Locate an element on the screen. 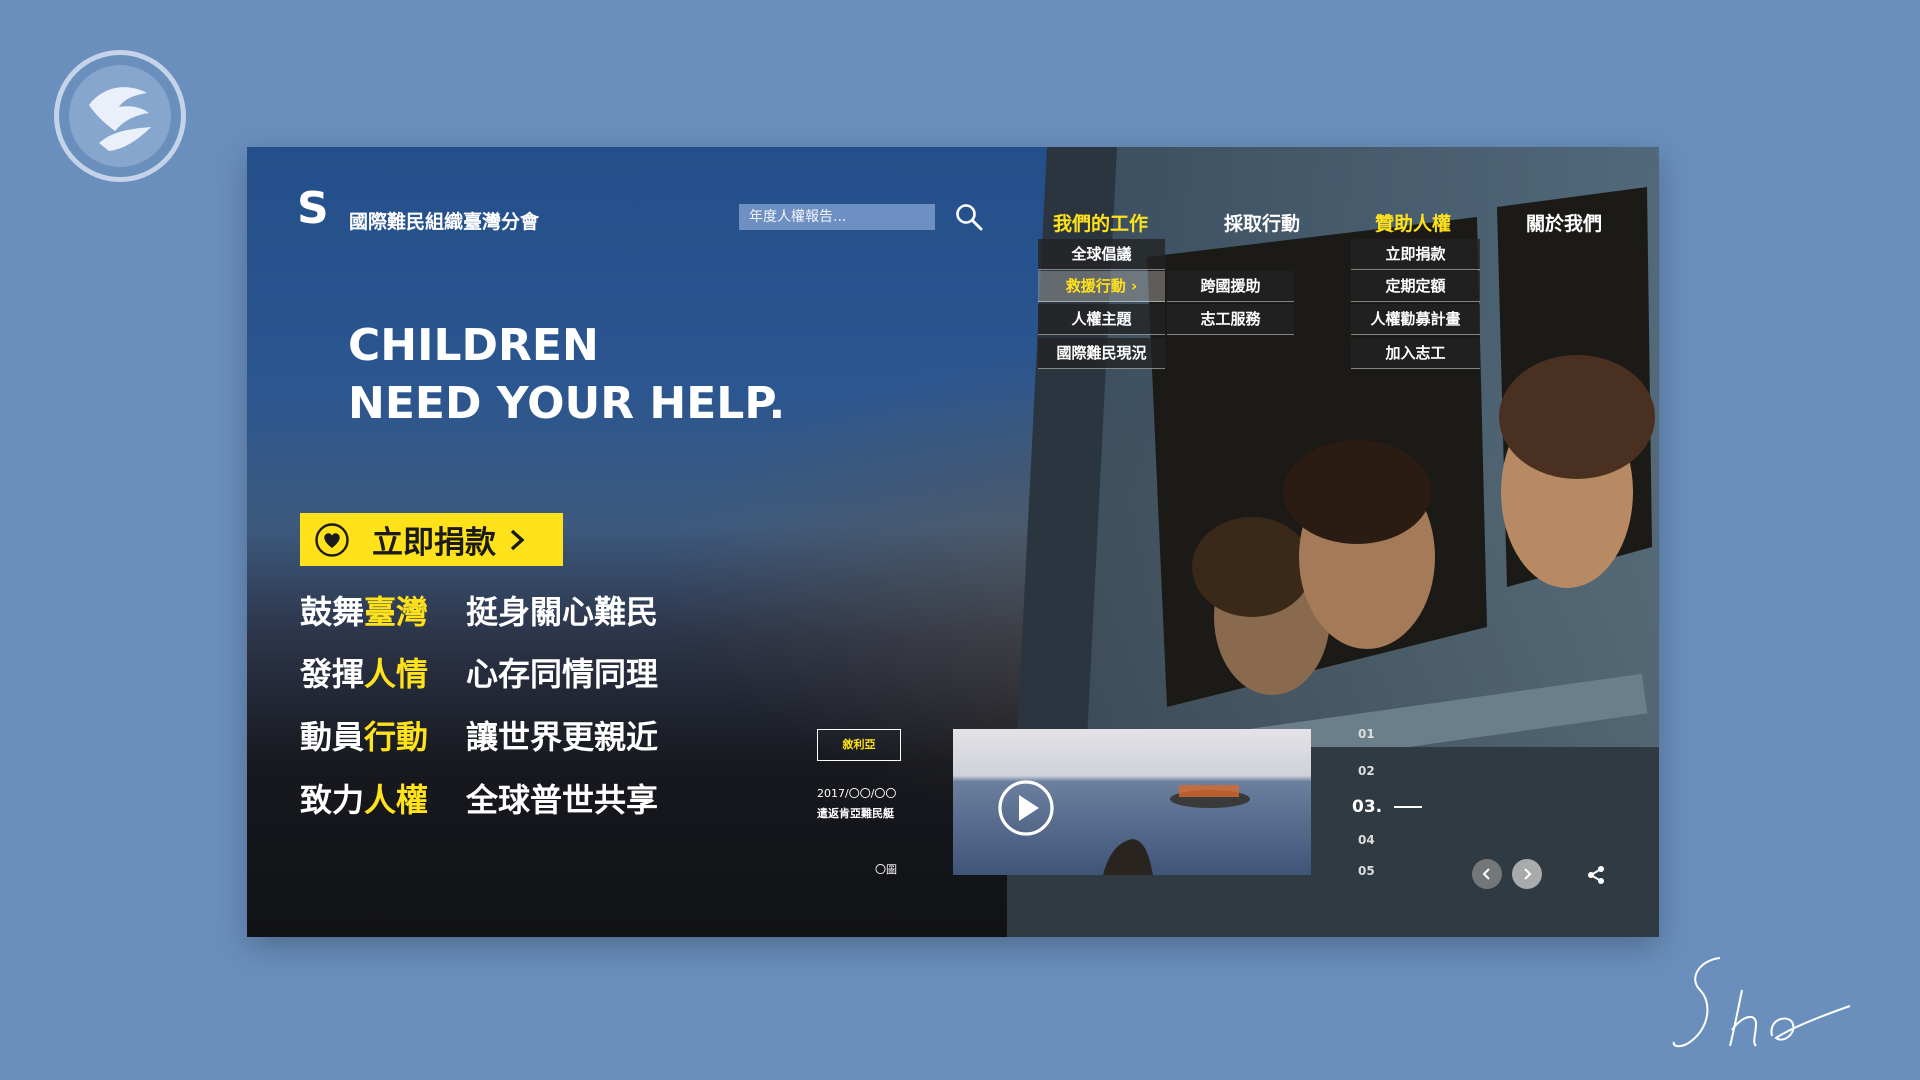 The width and height of the screenshot is (1920, 1080). signature-mark is located at coordinates (1761, 1002).